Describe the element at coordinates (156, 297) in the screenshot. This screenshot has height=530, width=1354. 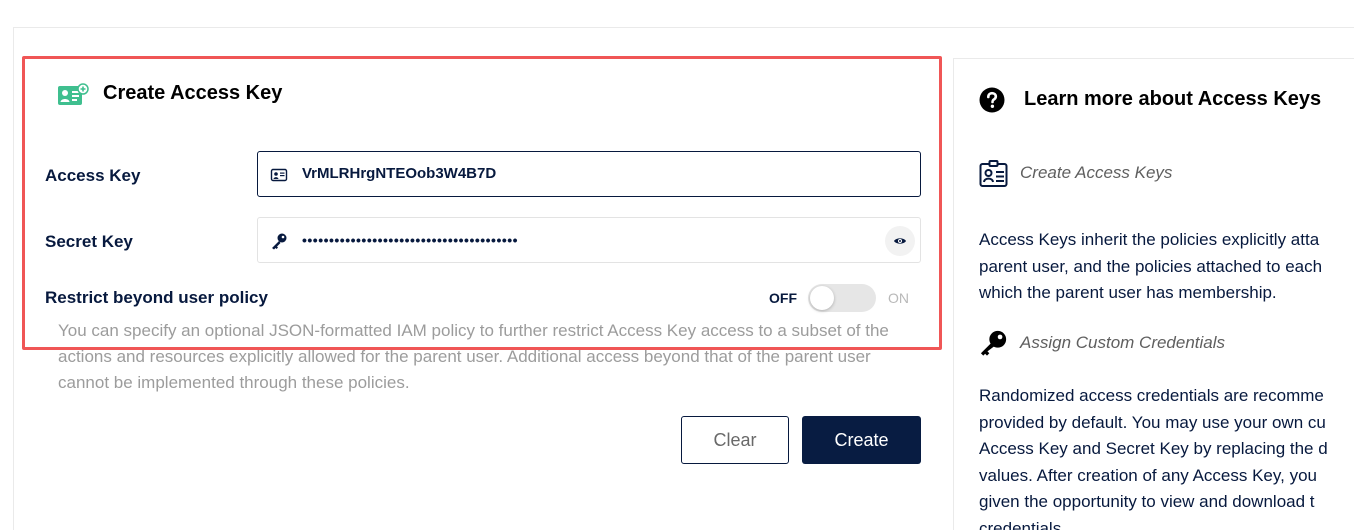
I see `restrict-policy-label: Restrict beyond user policy` at that location.